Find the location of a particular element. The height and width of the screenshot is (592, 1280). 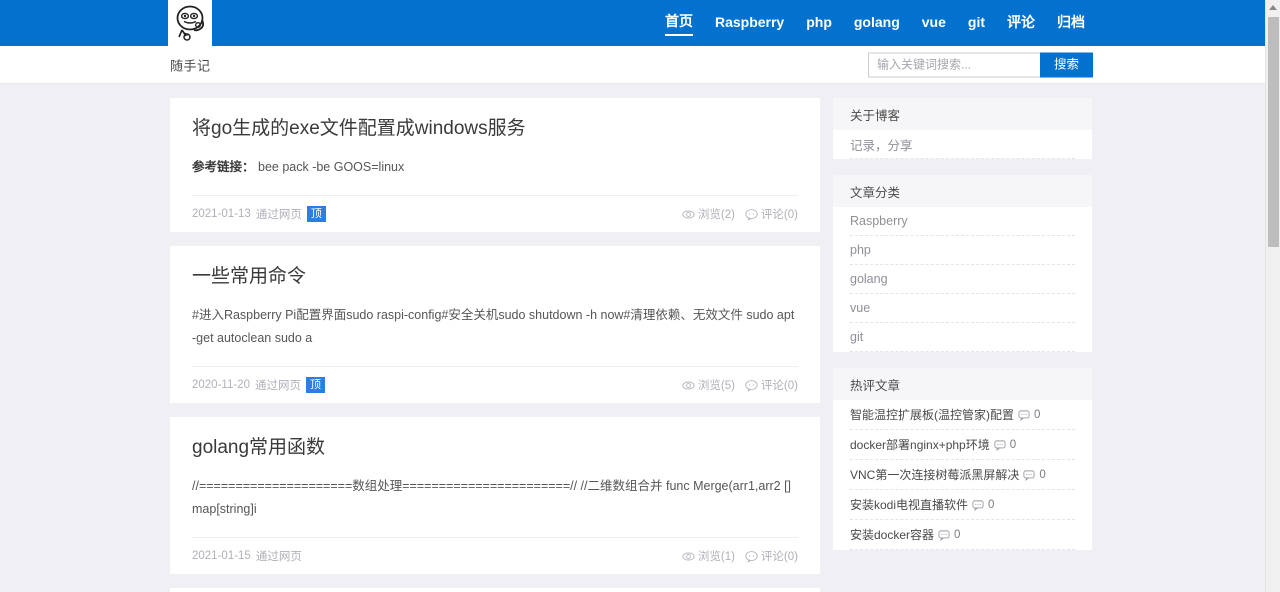

search-form: 搜索 is located at coordinates (980, 64).